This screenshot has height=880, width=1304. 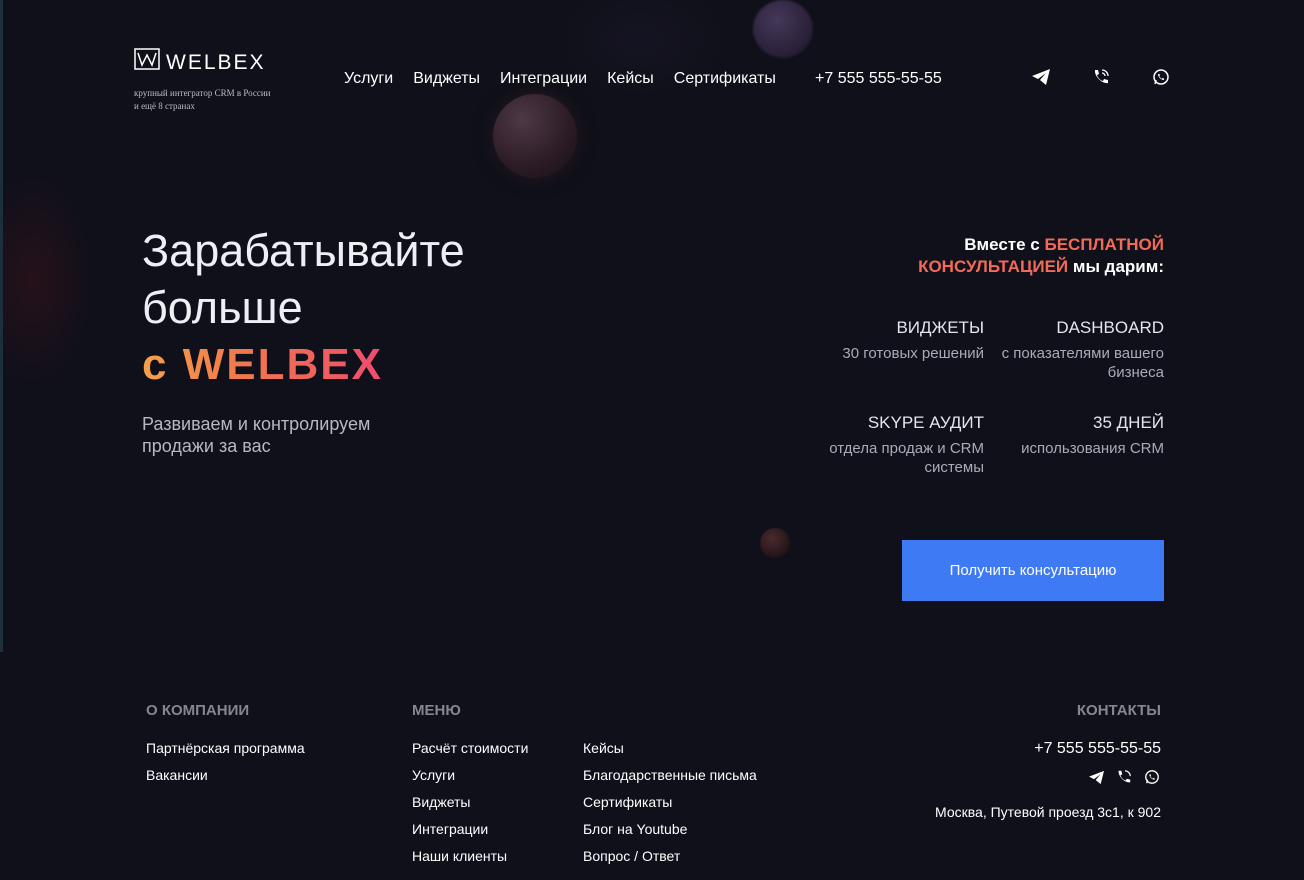 What do you see at coordinates (940, 327) in the screenshot?
I see `feature-title: ВИДЖЕТЫ` at bounding box center [940, 327].